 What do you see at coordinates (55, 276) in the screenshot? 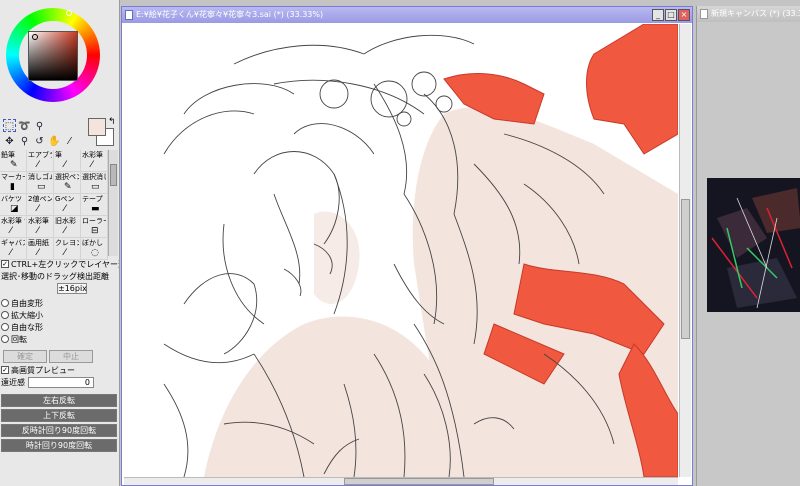
I see `drag-distance-label: 選択･移動のドラッグ検出距離` at bounding box center [55, 276].